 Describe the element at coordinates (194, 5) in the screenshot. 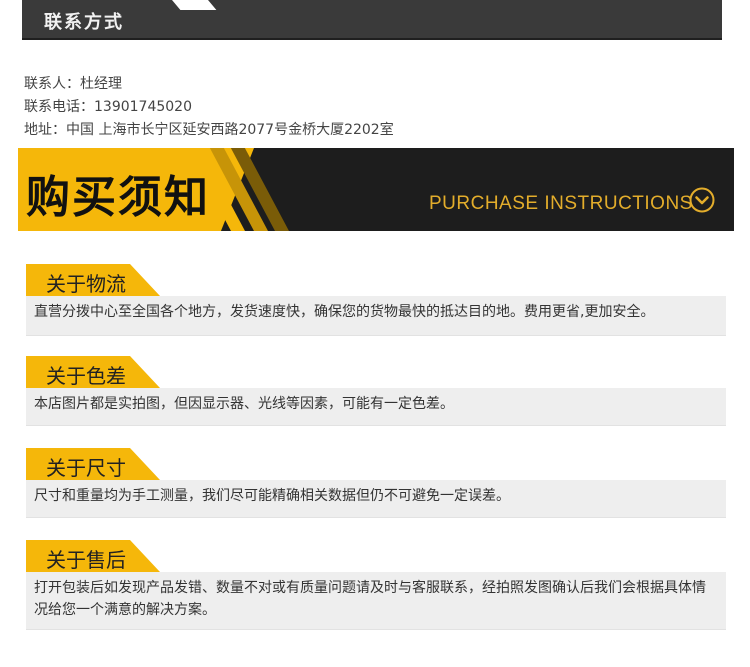

I see `header-notch` at that location.